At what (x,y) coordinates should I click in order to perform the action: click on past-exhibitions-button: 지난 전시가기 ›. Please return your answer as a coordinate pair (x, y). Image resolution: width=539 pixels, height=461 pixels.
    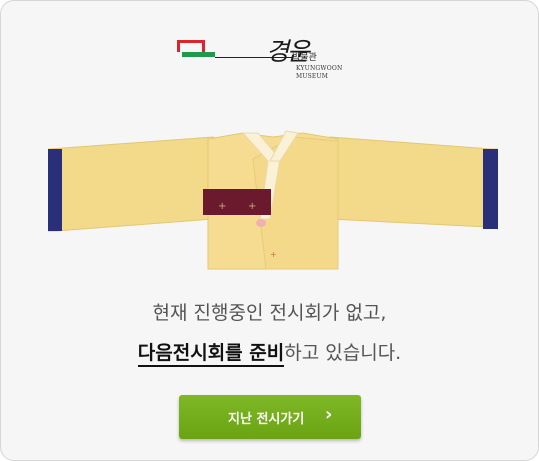
    Looking at the image, I should click on (270, 417).